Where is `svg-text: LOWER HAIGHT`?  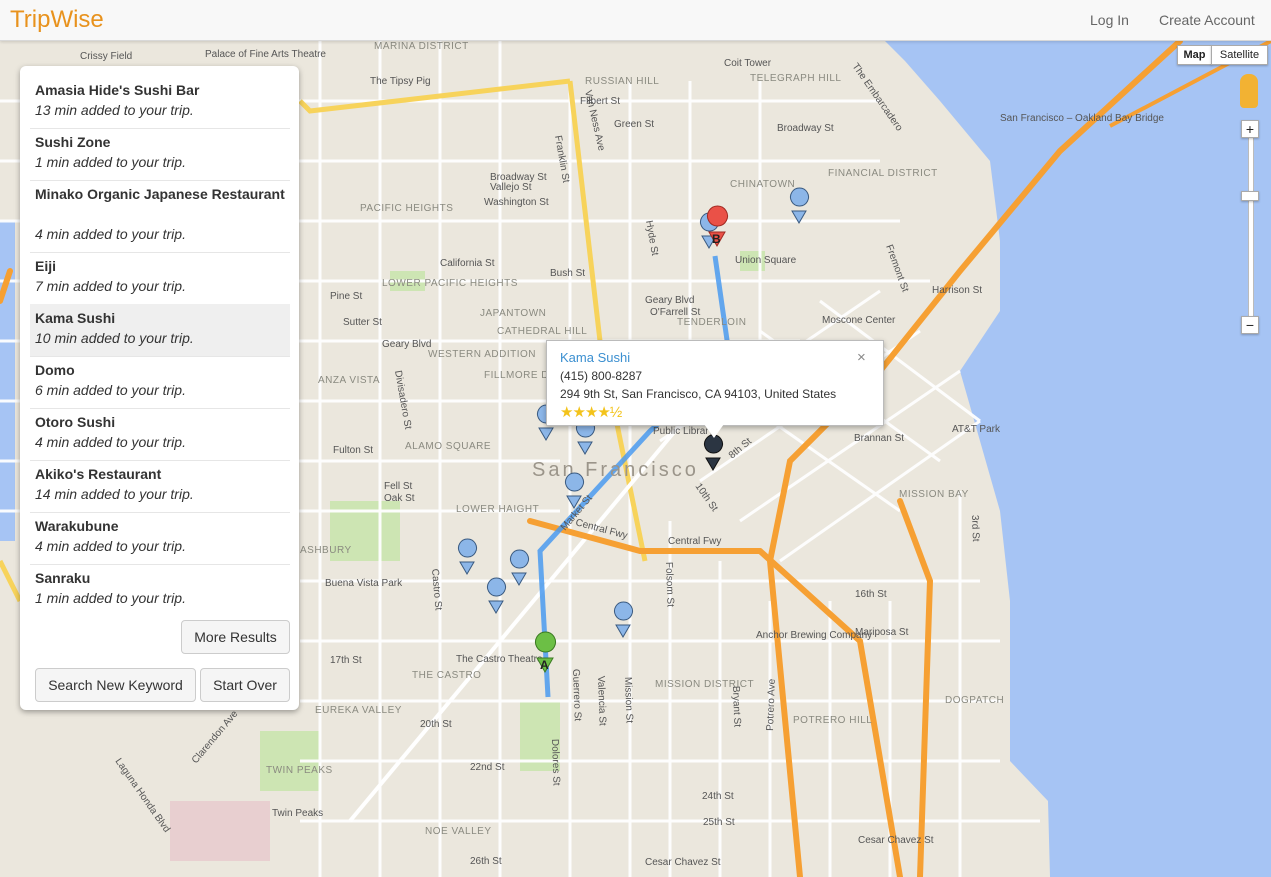 svg-text: LOWER HAIGHT is located at coordinates (497, 509).